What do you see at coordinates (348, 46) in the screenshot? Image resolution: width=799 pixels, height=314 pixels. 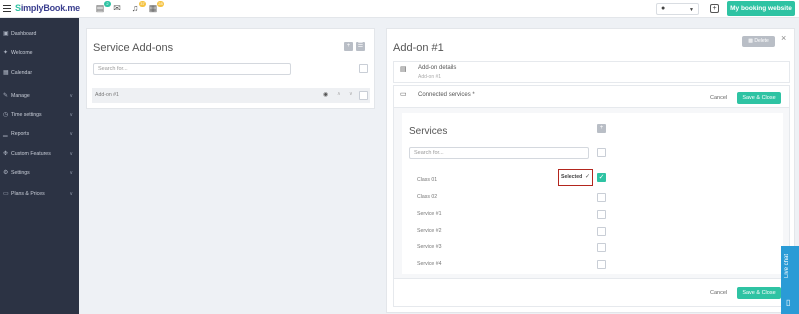 I see `add-addon-button: +` at bounding box center [348, 46].